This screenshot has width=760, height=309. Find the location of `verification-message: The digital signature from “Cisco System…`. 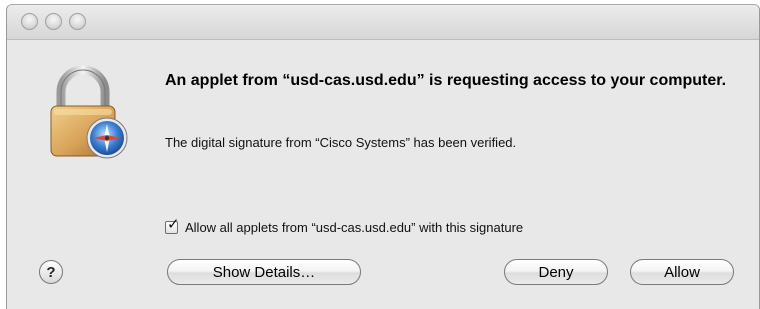

verification-message: The digital signature from “Cisco System… is located at coordinates (341, 142).